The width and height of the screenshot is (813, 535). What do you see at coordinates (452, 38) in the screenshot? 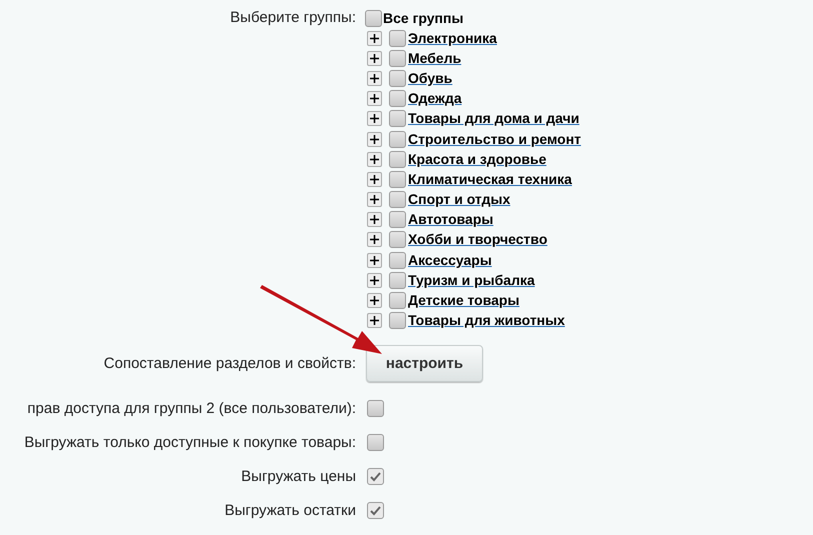
I see `category-link: Электроника` at bounding box center [452, 38].